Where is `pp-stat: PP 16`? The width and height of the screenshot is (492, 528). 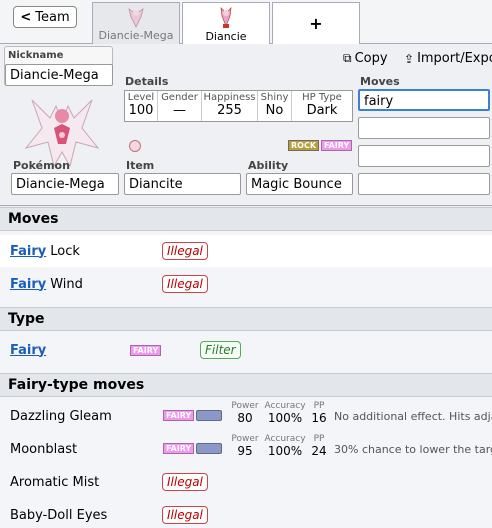 pp-stat: PP 16 is located at coordinates (319, 413).